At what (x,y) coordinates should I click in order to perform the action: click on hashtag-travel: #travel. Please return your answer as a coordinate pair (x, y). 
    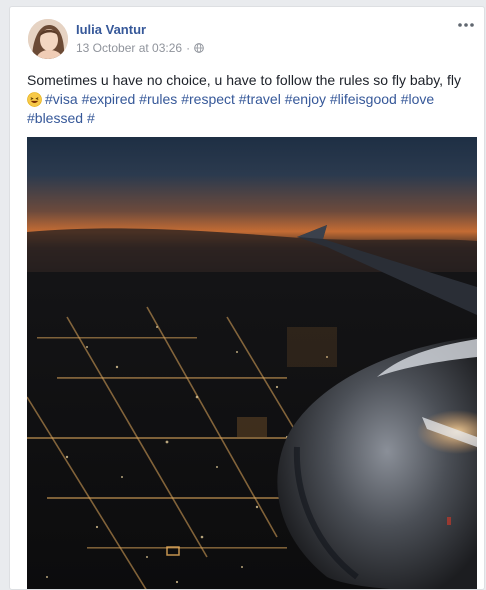
    Looking at the image, I should click on (260, 99).